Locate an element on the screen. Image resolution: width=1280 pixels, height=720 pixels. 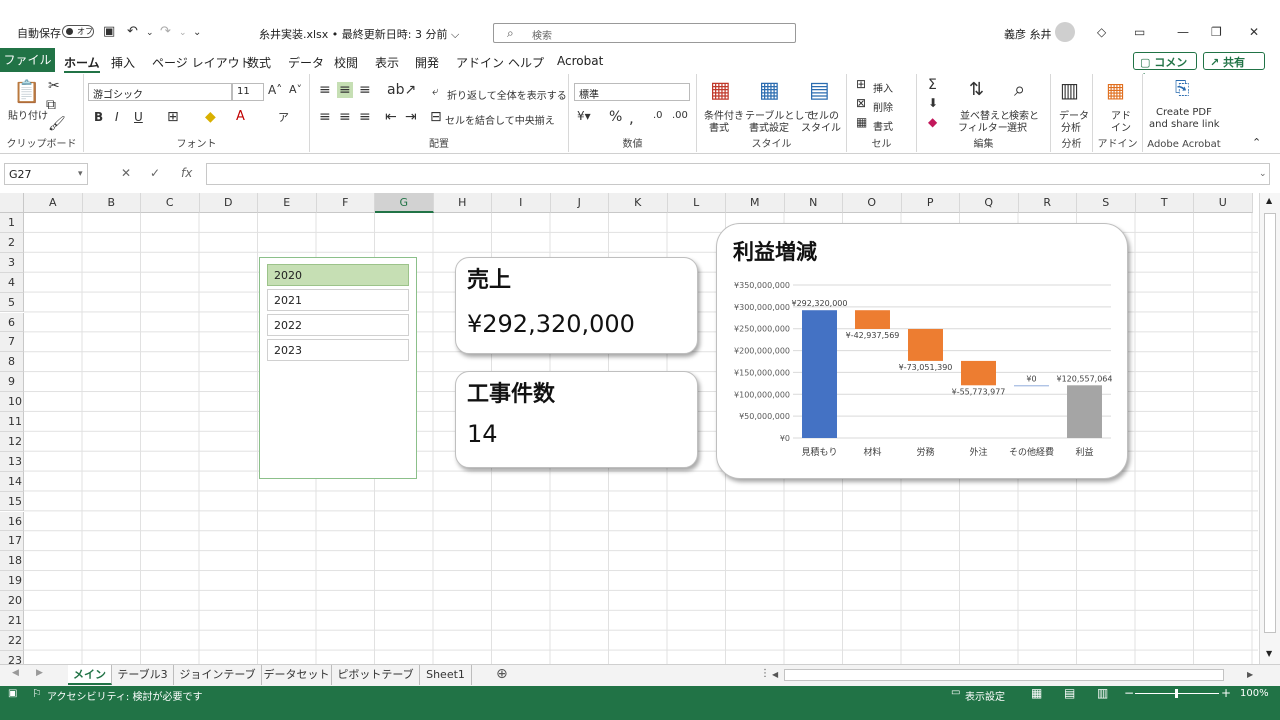
addins-line2: イン is located at coordinates (1121, 126).